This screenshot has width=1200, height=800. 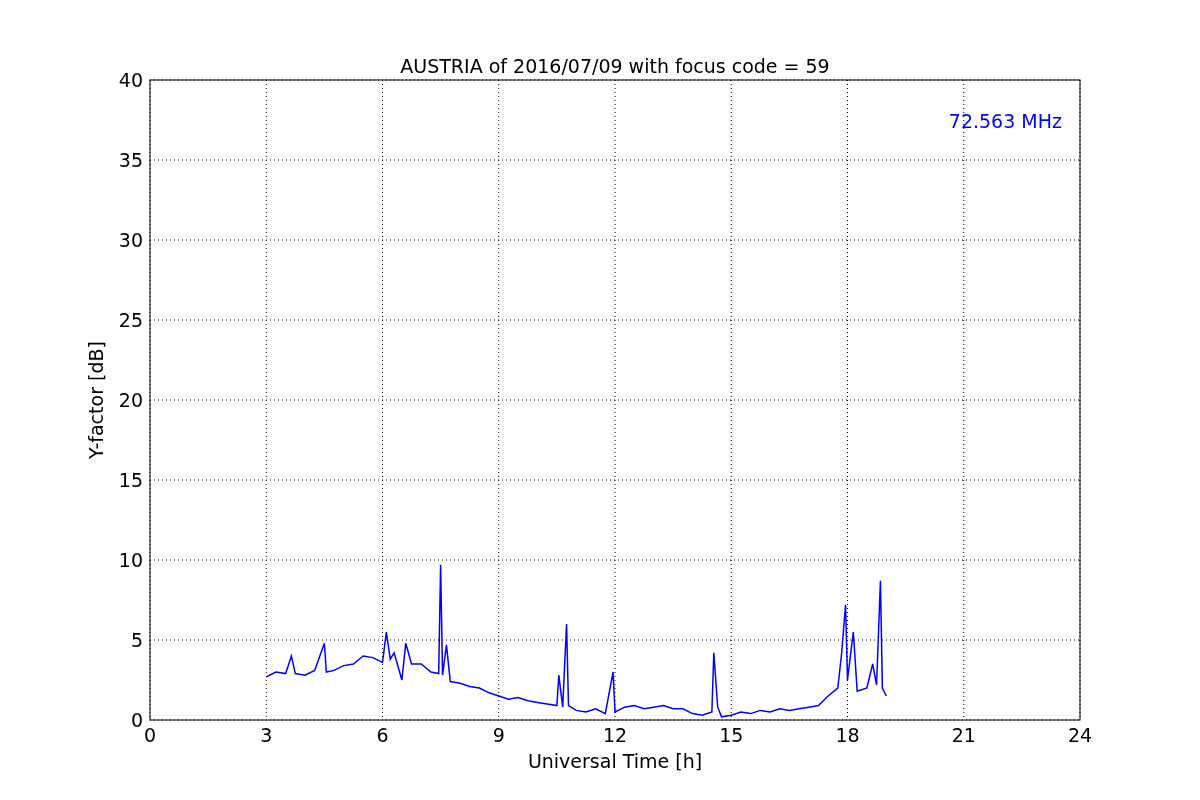 What do you see at coordinates (96, 400) in the screenshot?
I see `y-axis-label: Y-factor [dB]` at bounding box center [96, 400].